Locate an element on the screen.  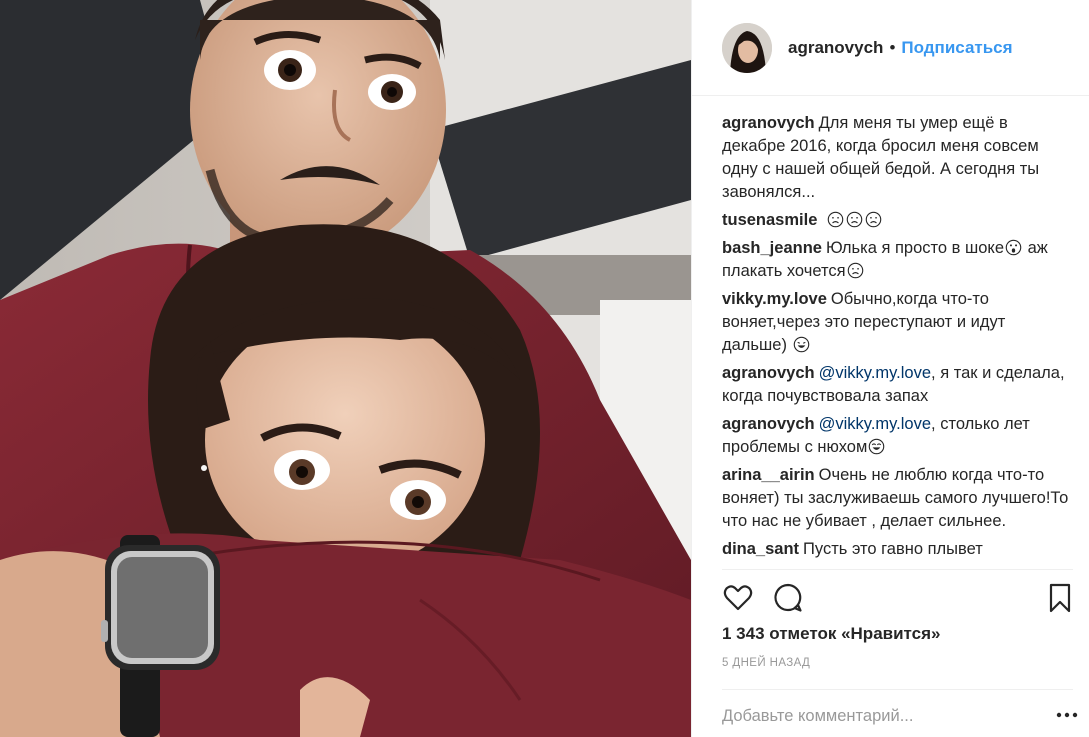
follow-button: Подписаться is located at coordinates (956, 48).